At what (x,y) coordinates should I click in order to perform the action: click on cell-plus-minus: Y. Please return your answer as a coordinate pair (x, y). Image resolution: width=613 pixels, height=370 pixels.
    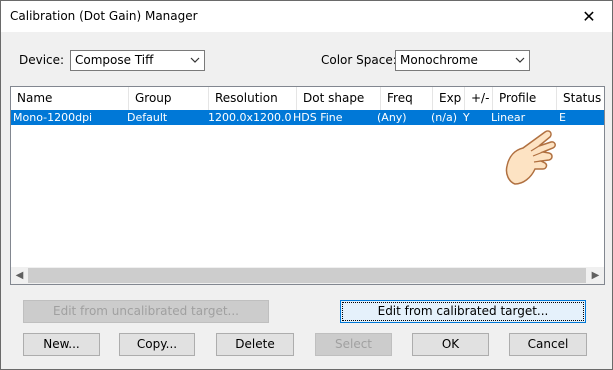
    Looking at the image, I should click on (466, 117).